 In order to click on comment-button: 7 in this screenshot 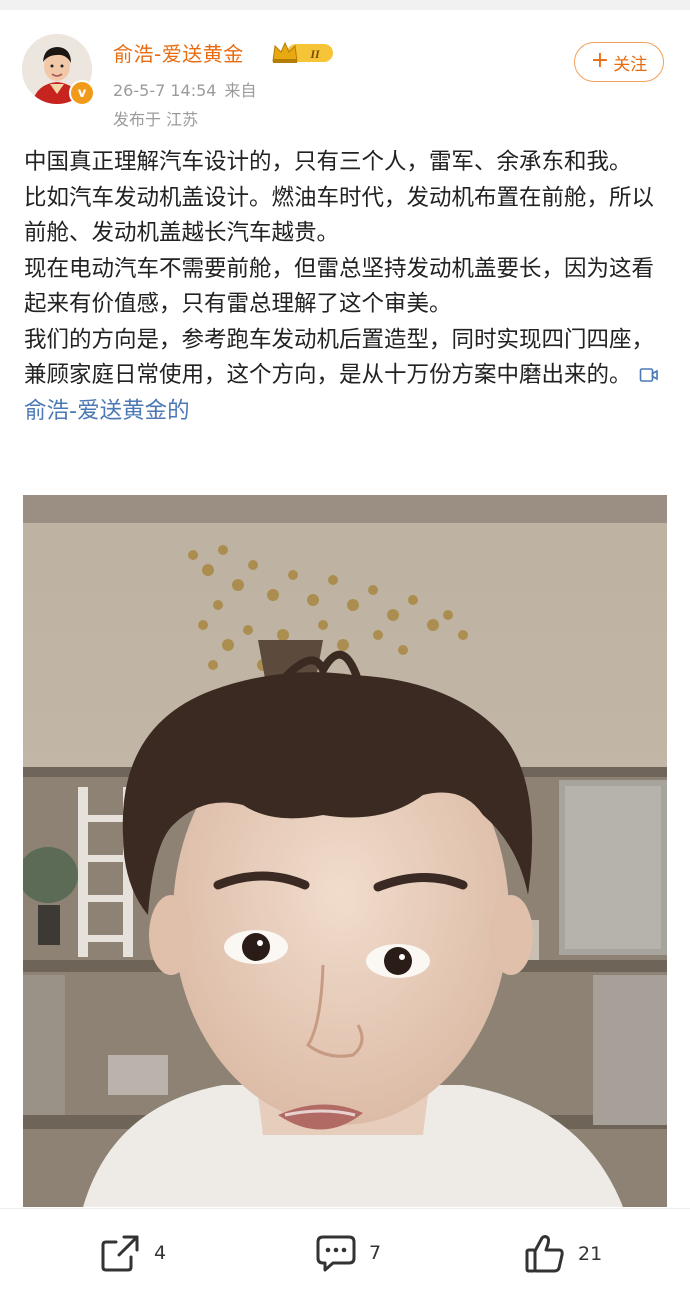, I will do `click(348, 1253)`.